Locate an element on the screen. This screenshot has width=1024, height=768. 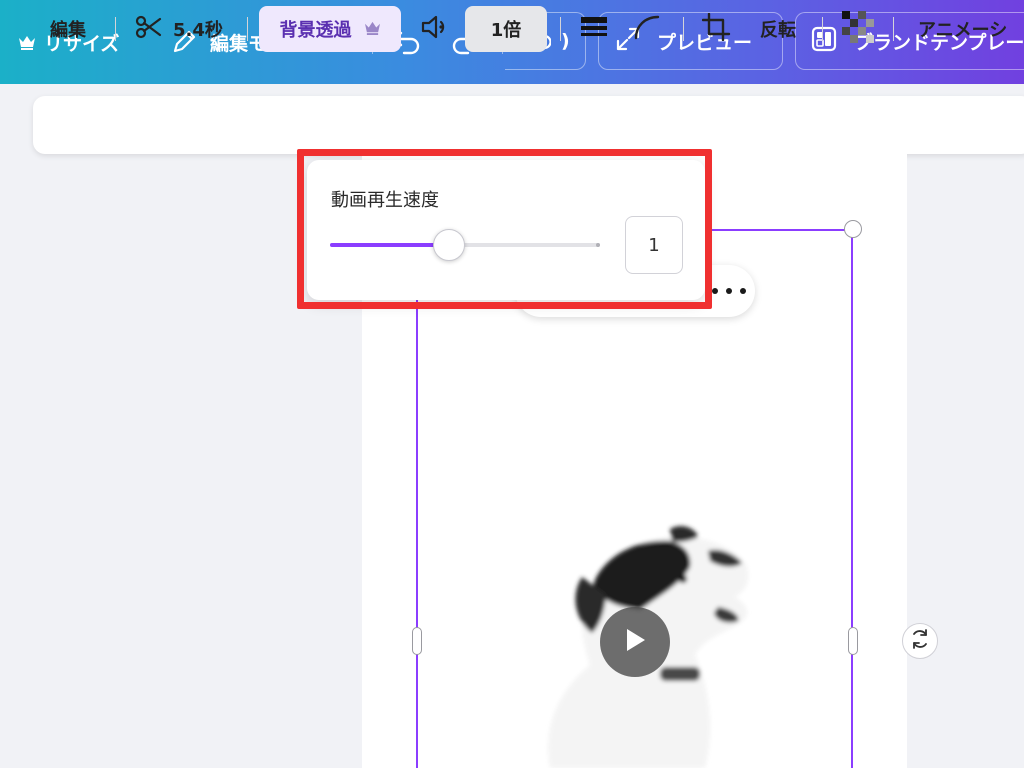
rotate-icon is located at coordinates (920, 641).